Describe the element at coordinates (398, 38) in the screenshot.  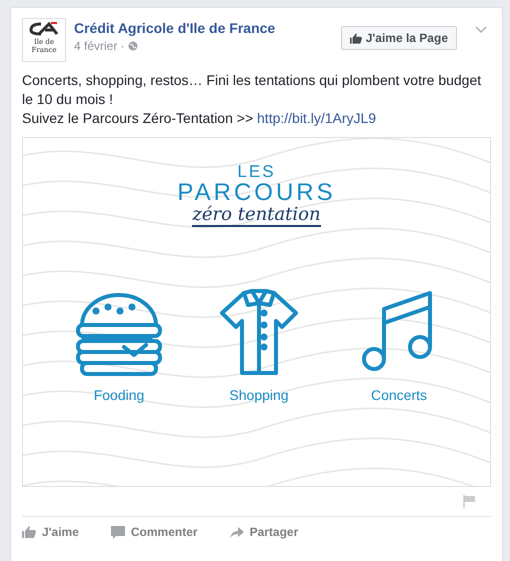
I see `like-page-button: J'aime la Page` at that location.